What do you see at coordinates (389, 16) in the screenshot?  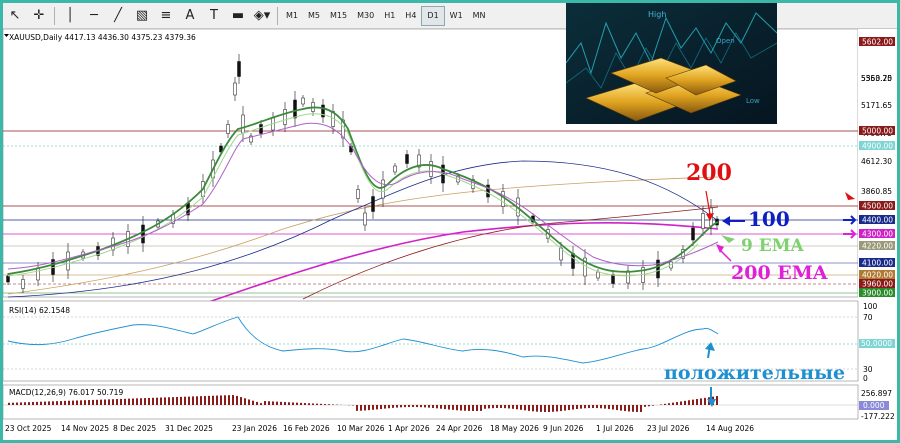 I see `timeframe-h1: H1` at bounding box center [389, 16].